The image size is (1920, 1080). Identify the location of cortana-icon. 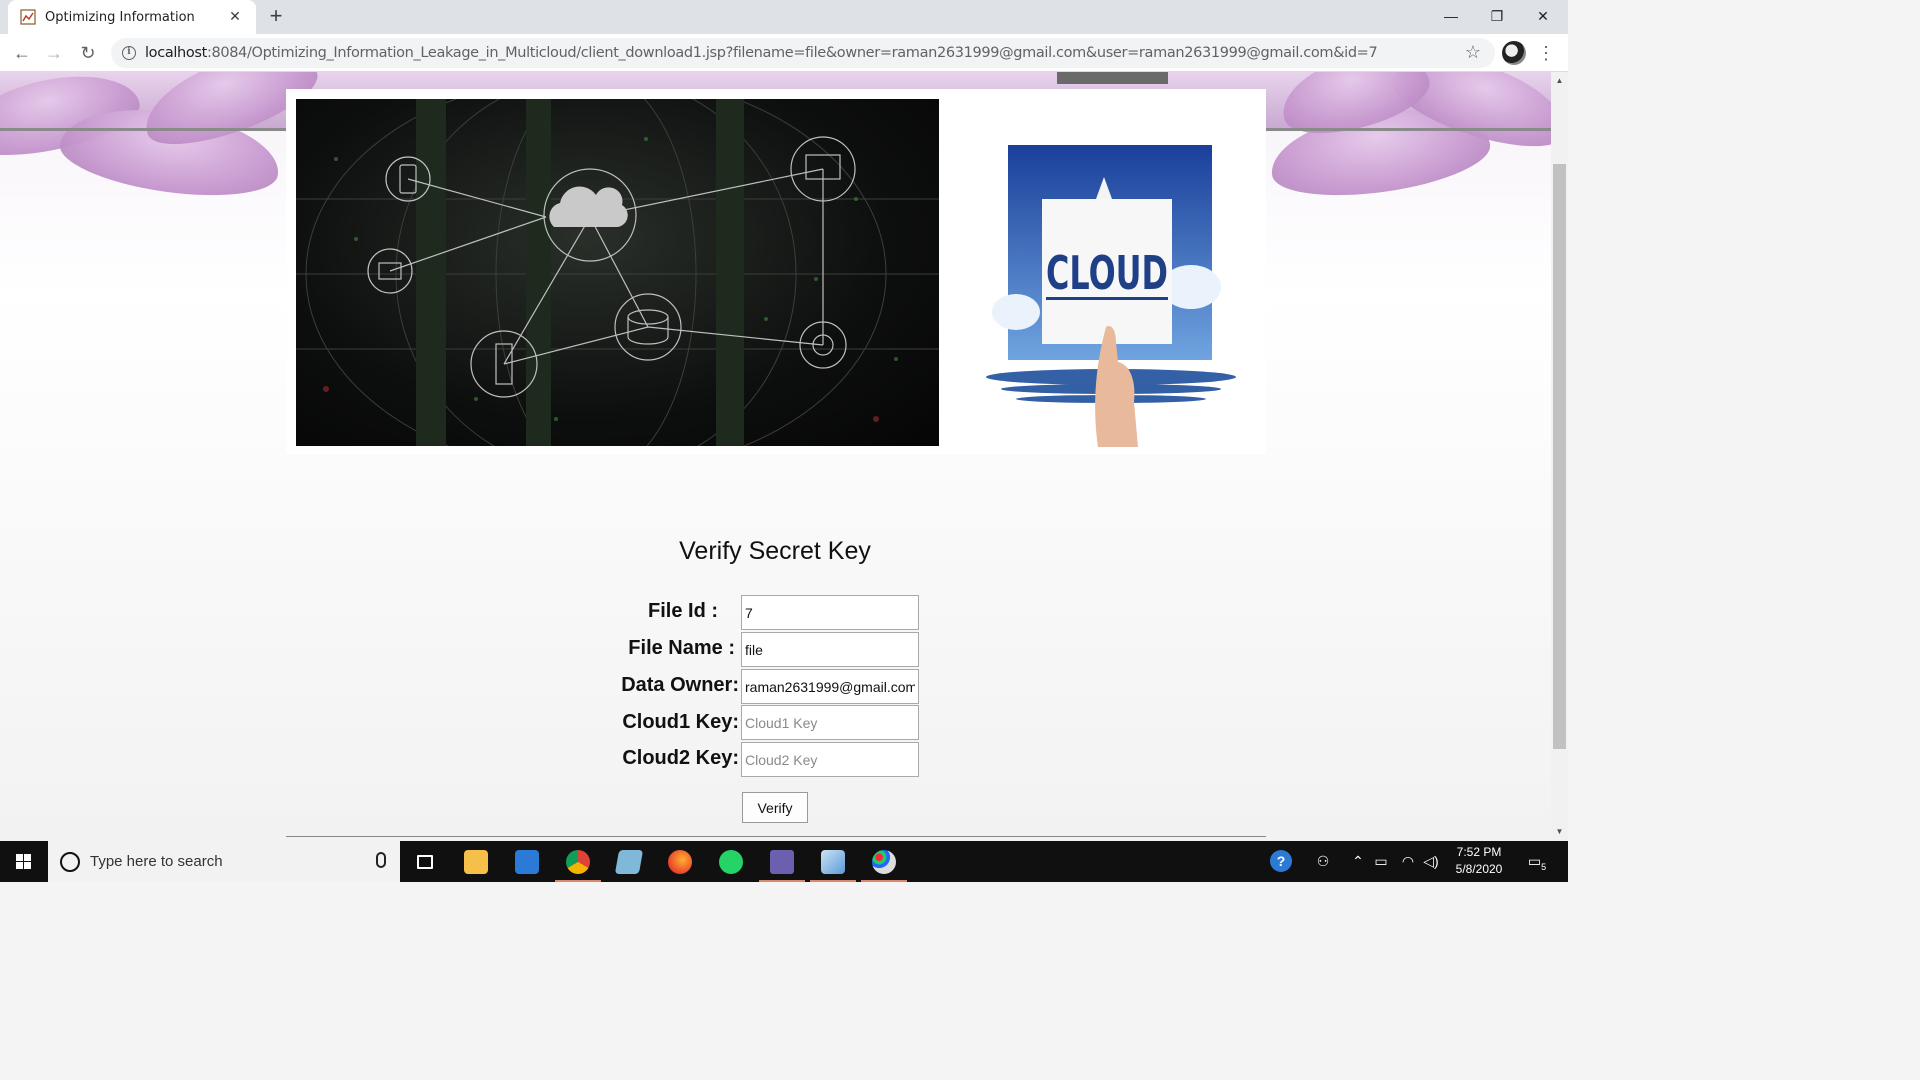
(70, 862).